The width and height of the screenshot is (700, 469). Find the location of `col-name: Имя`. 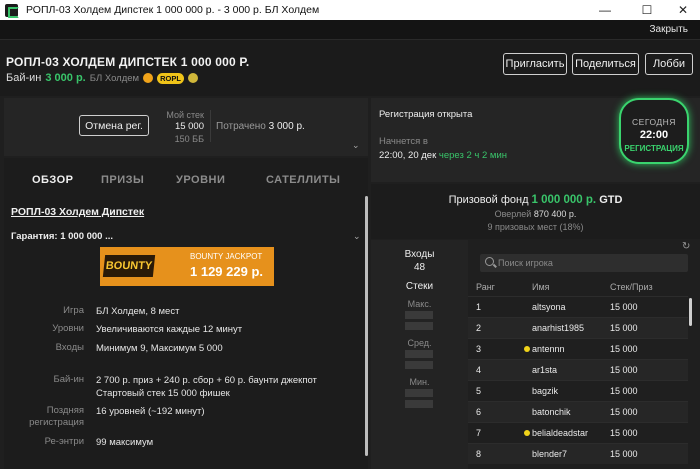

col-name: Имя is located at coordinates (541, 287).